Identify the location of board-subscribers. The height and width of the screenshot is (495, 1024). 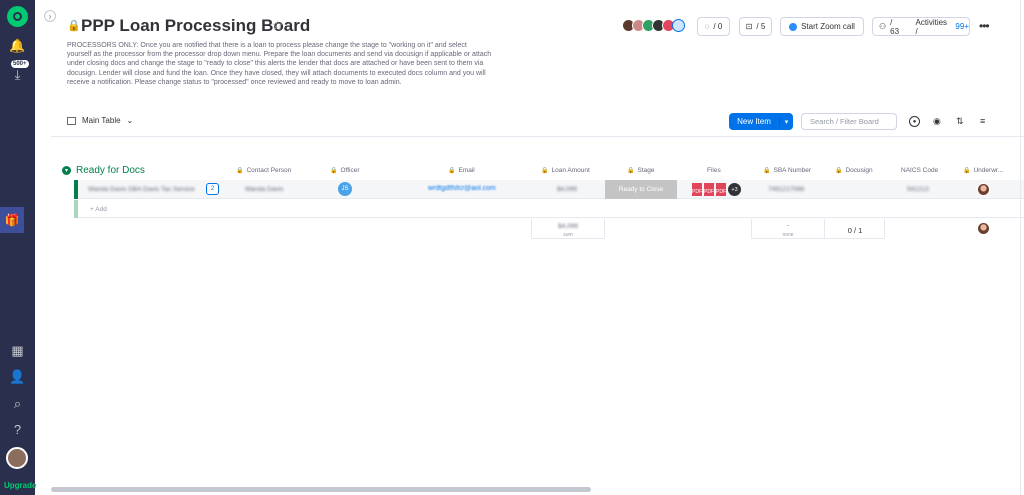
(653, 26).